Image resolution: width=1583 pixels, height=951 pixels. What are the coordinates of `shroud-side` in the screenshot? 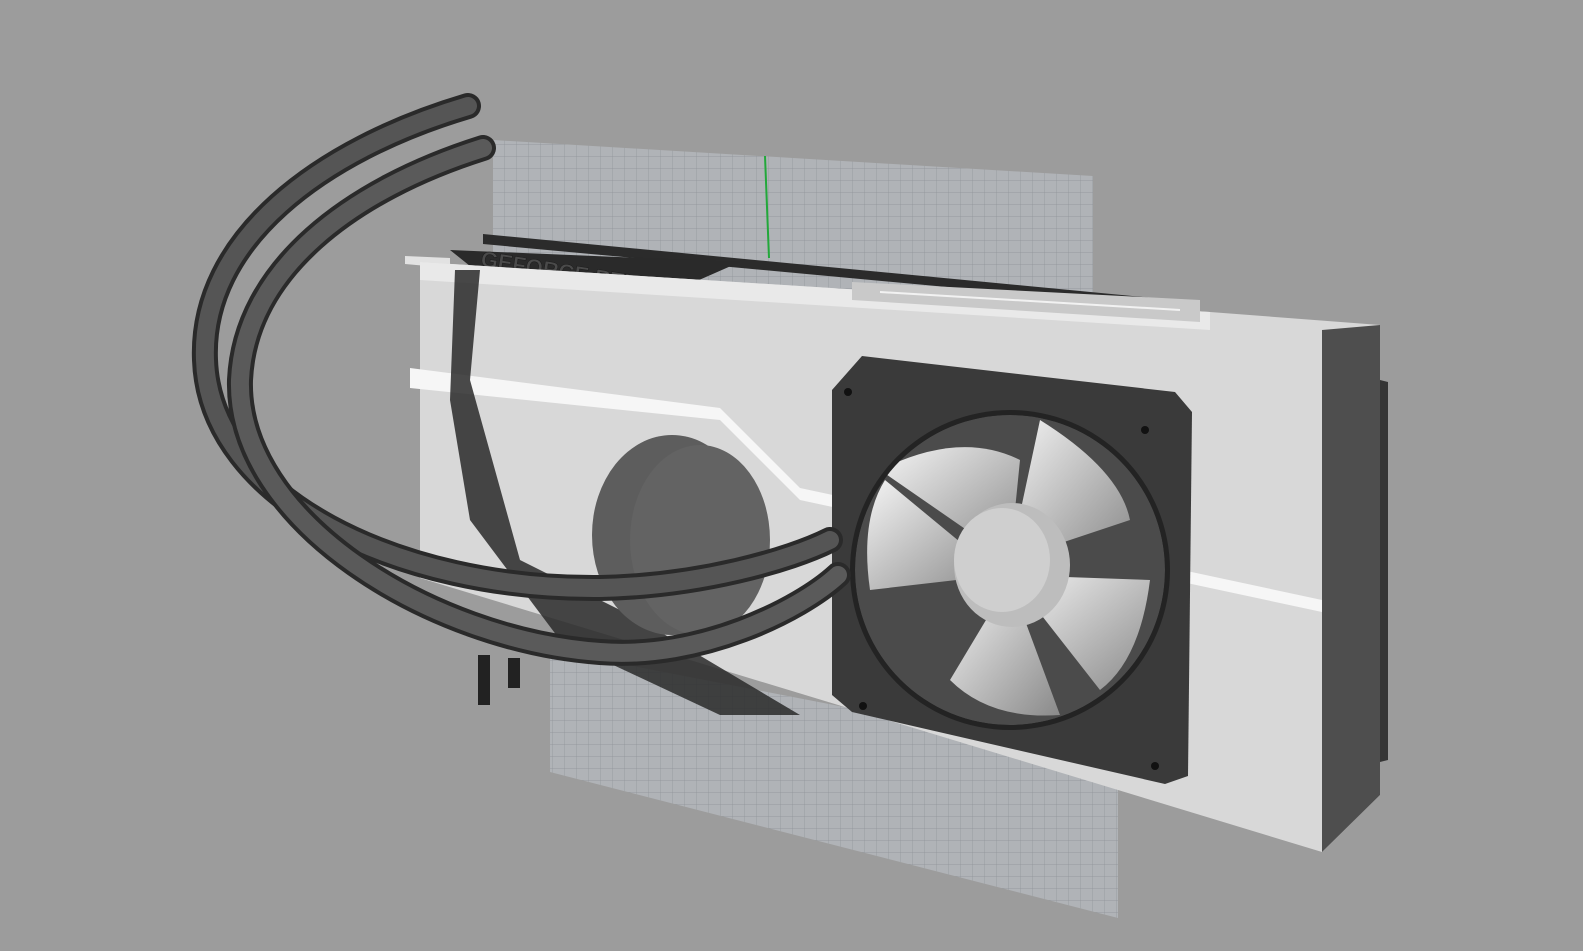 It's located at (1351, 588).